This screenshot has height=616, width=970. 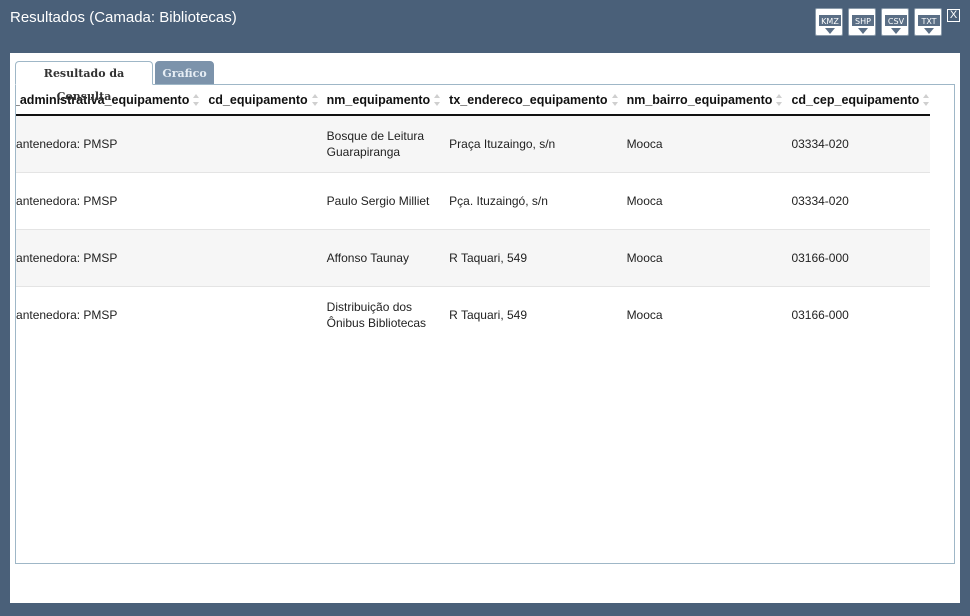 I want to click on cell-nm: Paulo Sergio Milliet, so click(x=380, y=201).